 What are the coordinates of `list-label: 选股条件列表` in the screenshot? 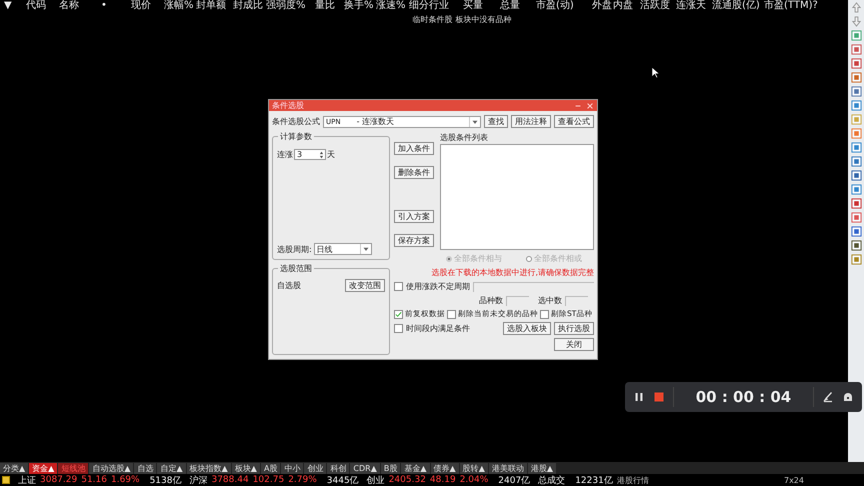 It's located at (464, 137).